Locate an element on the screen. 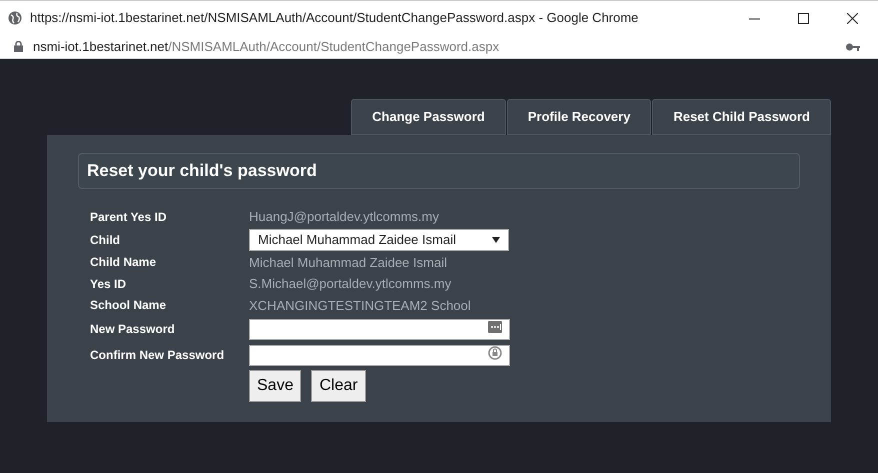 This screenshot has width=878, height=473. field-value: XCHANGINGTESTINGTEAM2 School is located at coordinates (360, 305).